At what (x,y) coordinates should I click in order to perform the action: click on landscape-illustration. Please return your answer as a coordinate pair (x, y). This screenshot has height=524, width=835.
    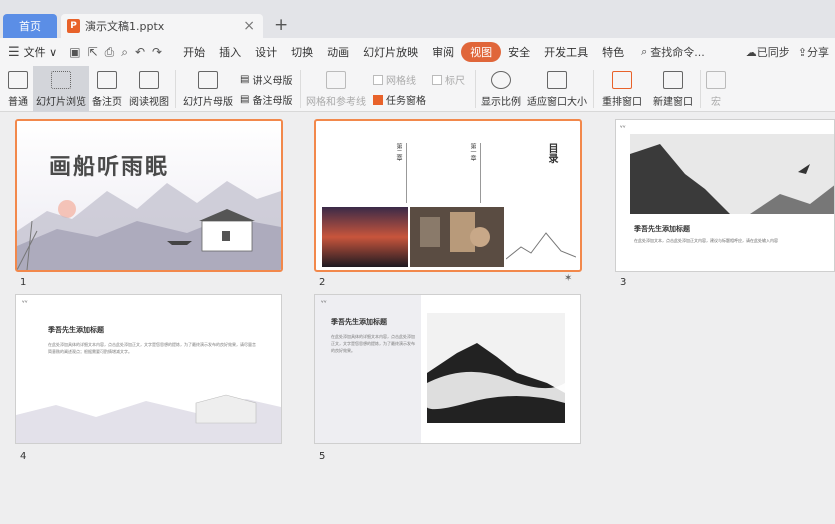
    Looking at the image, I should click on (149, 195).